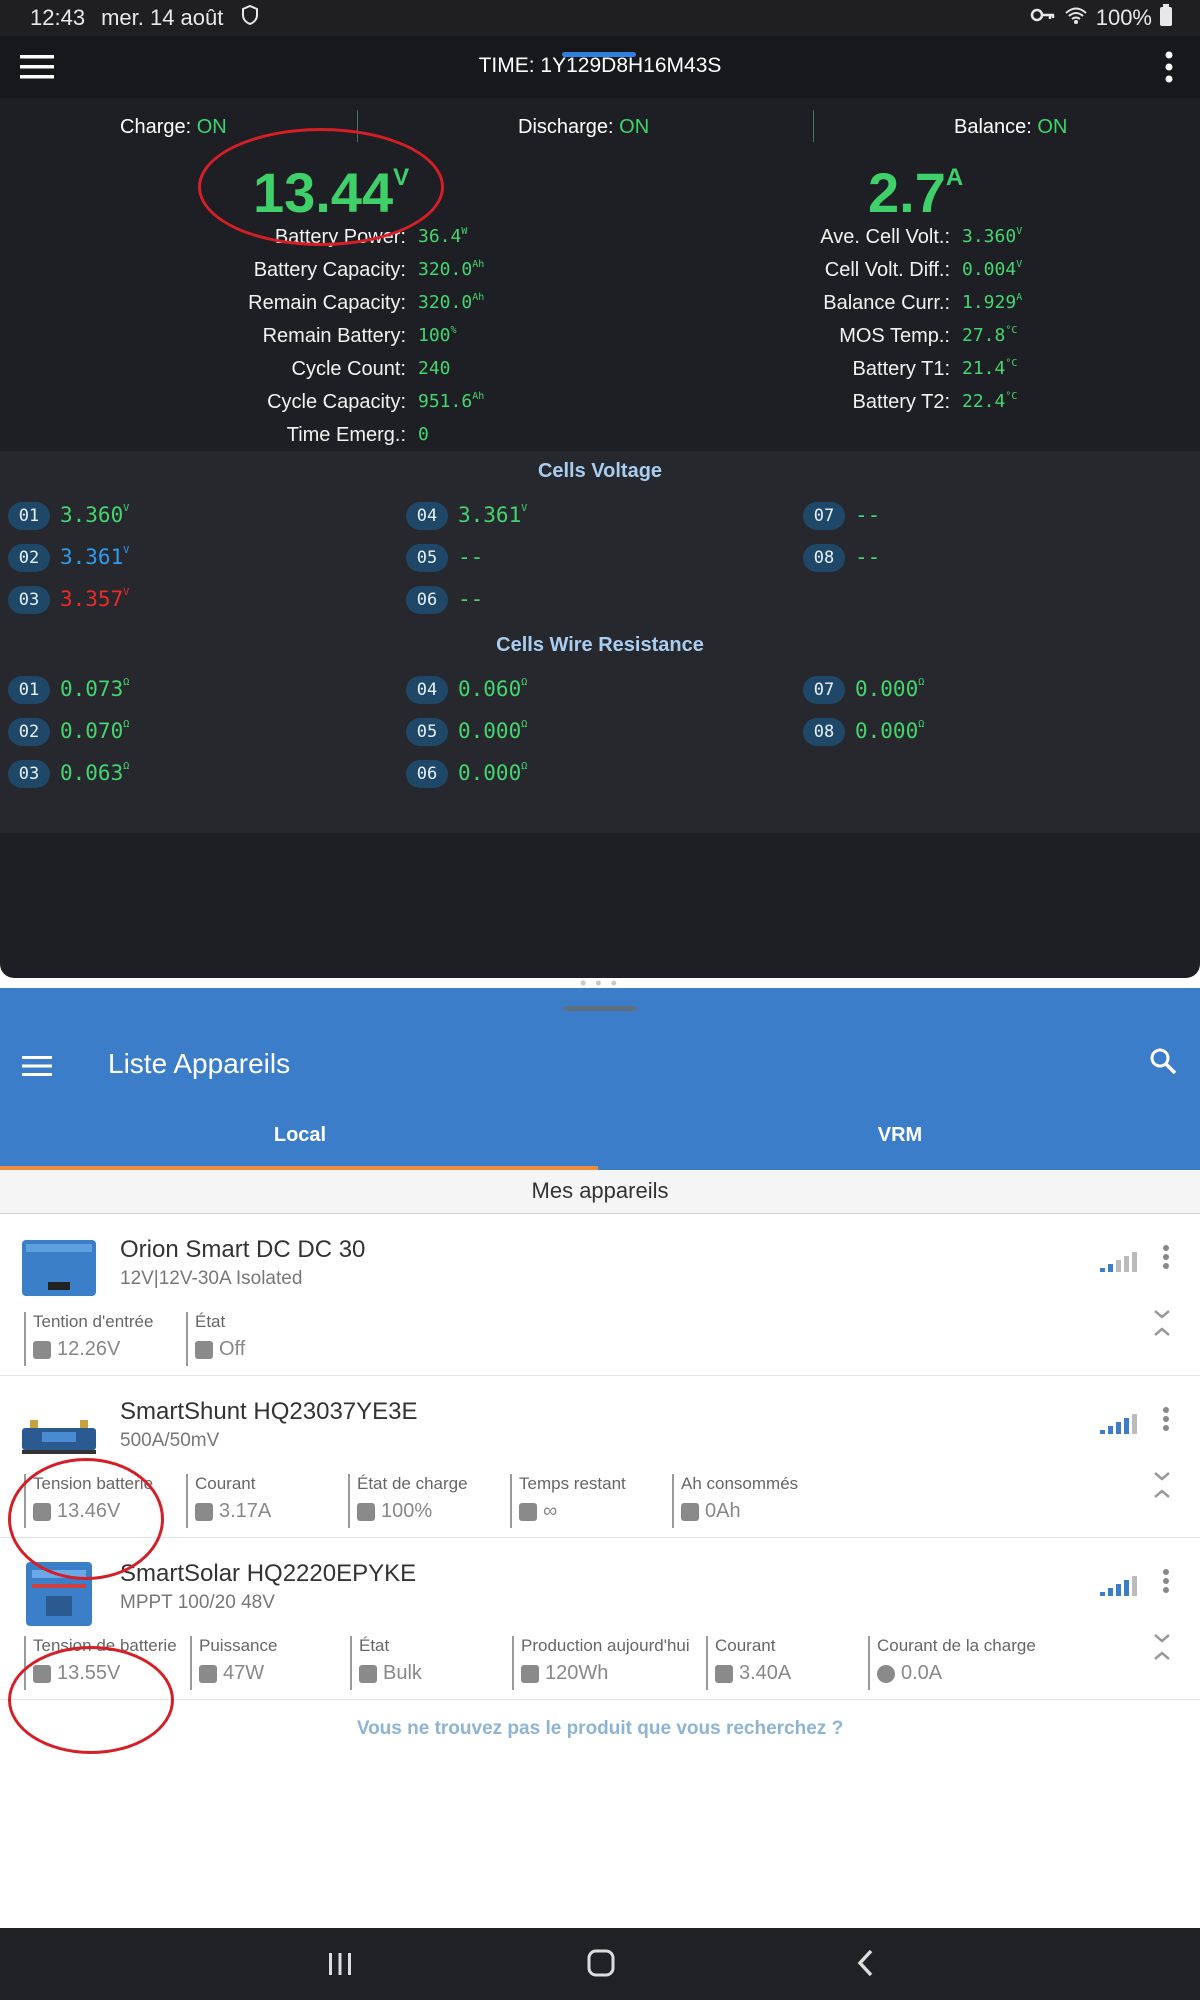 Image resolution: width=1200 pixels, height=2000 pixels. What do you see at coordinates (907, 192) in the screenshot?
I see `current-value: 2.7` at bounding box center [907, 192].